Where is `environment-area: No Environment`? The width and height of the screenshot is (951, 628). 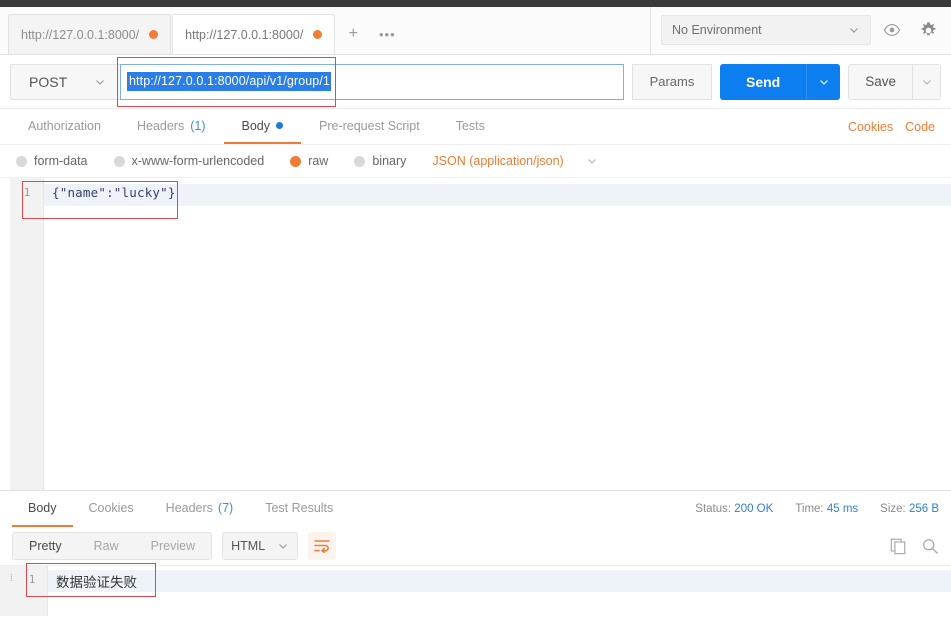
environment-area: No Environment is located at coordinates (802, 30).